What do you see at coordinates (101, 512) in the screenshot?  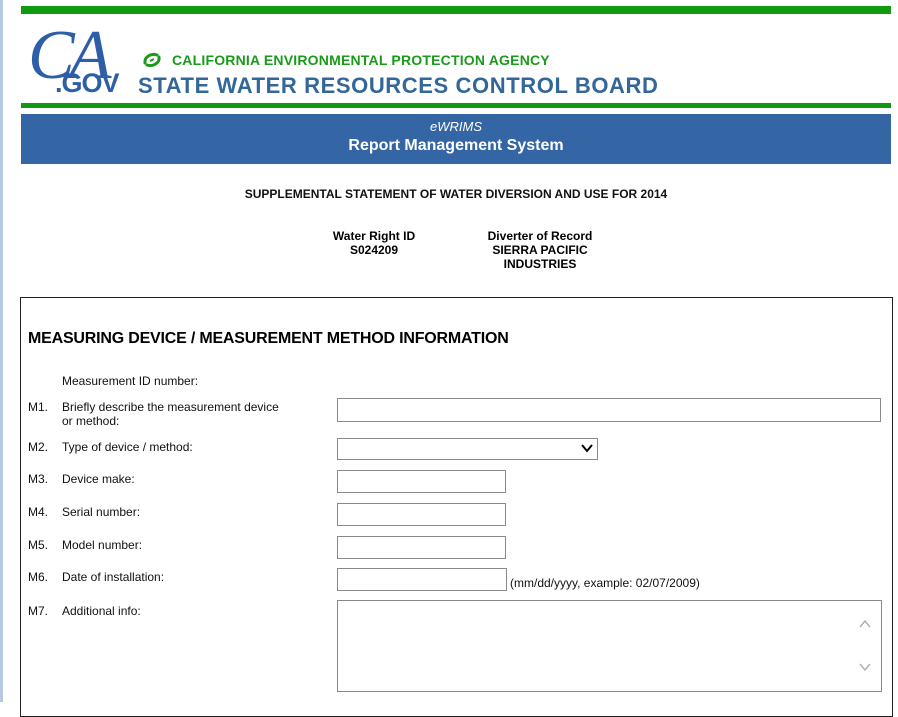 I see `m4-label-text: Serial number:` at bounding box center [101, 512].